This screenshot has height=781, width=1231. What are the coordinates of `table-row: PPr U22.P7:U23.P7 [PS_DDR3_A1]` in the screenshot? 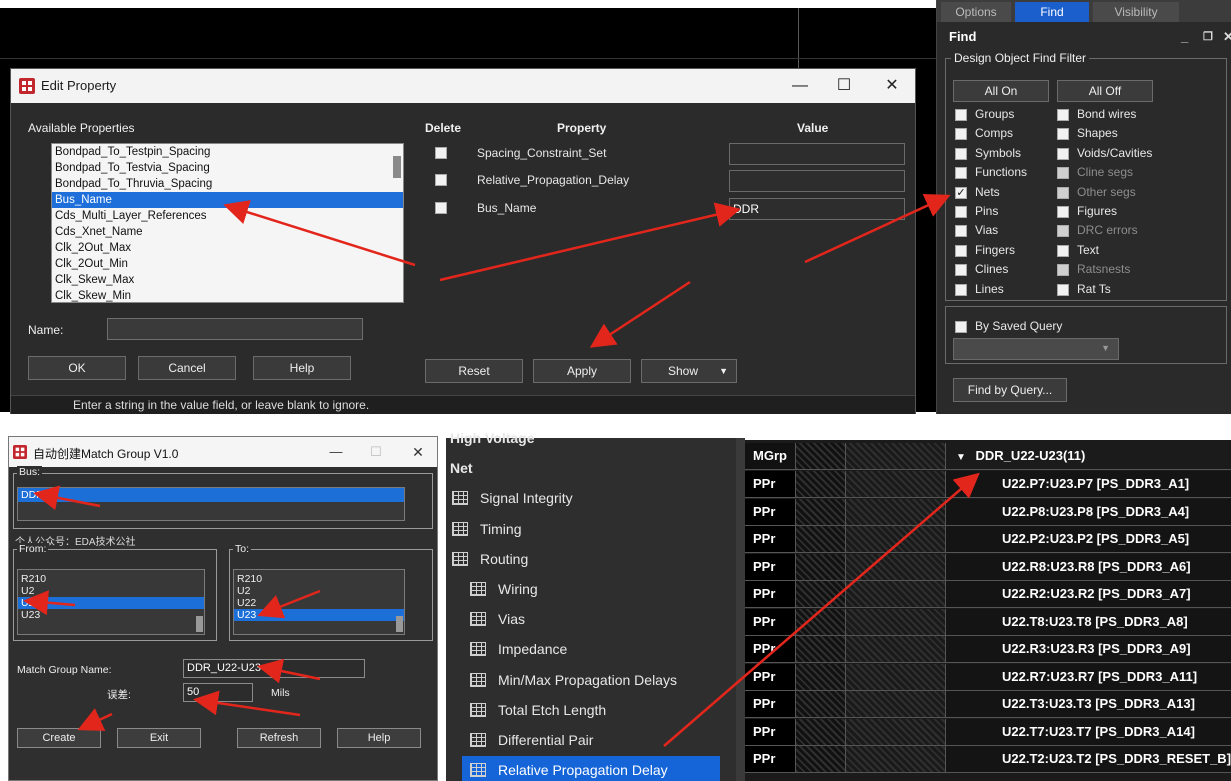 It's located at (988, 484).